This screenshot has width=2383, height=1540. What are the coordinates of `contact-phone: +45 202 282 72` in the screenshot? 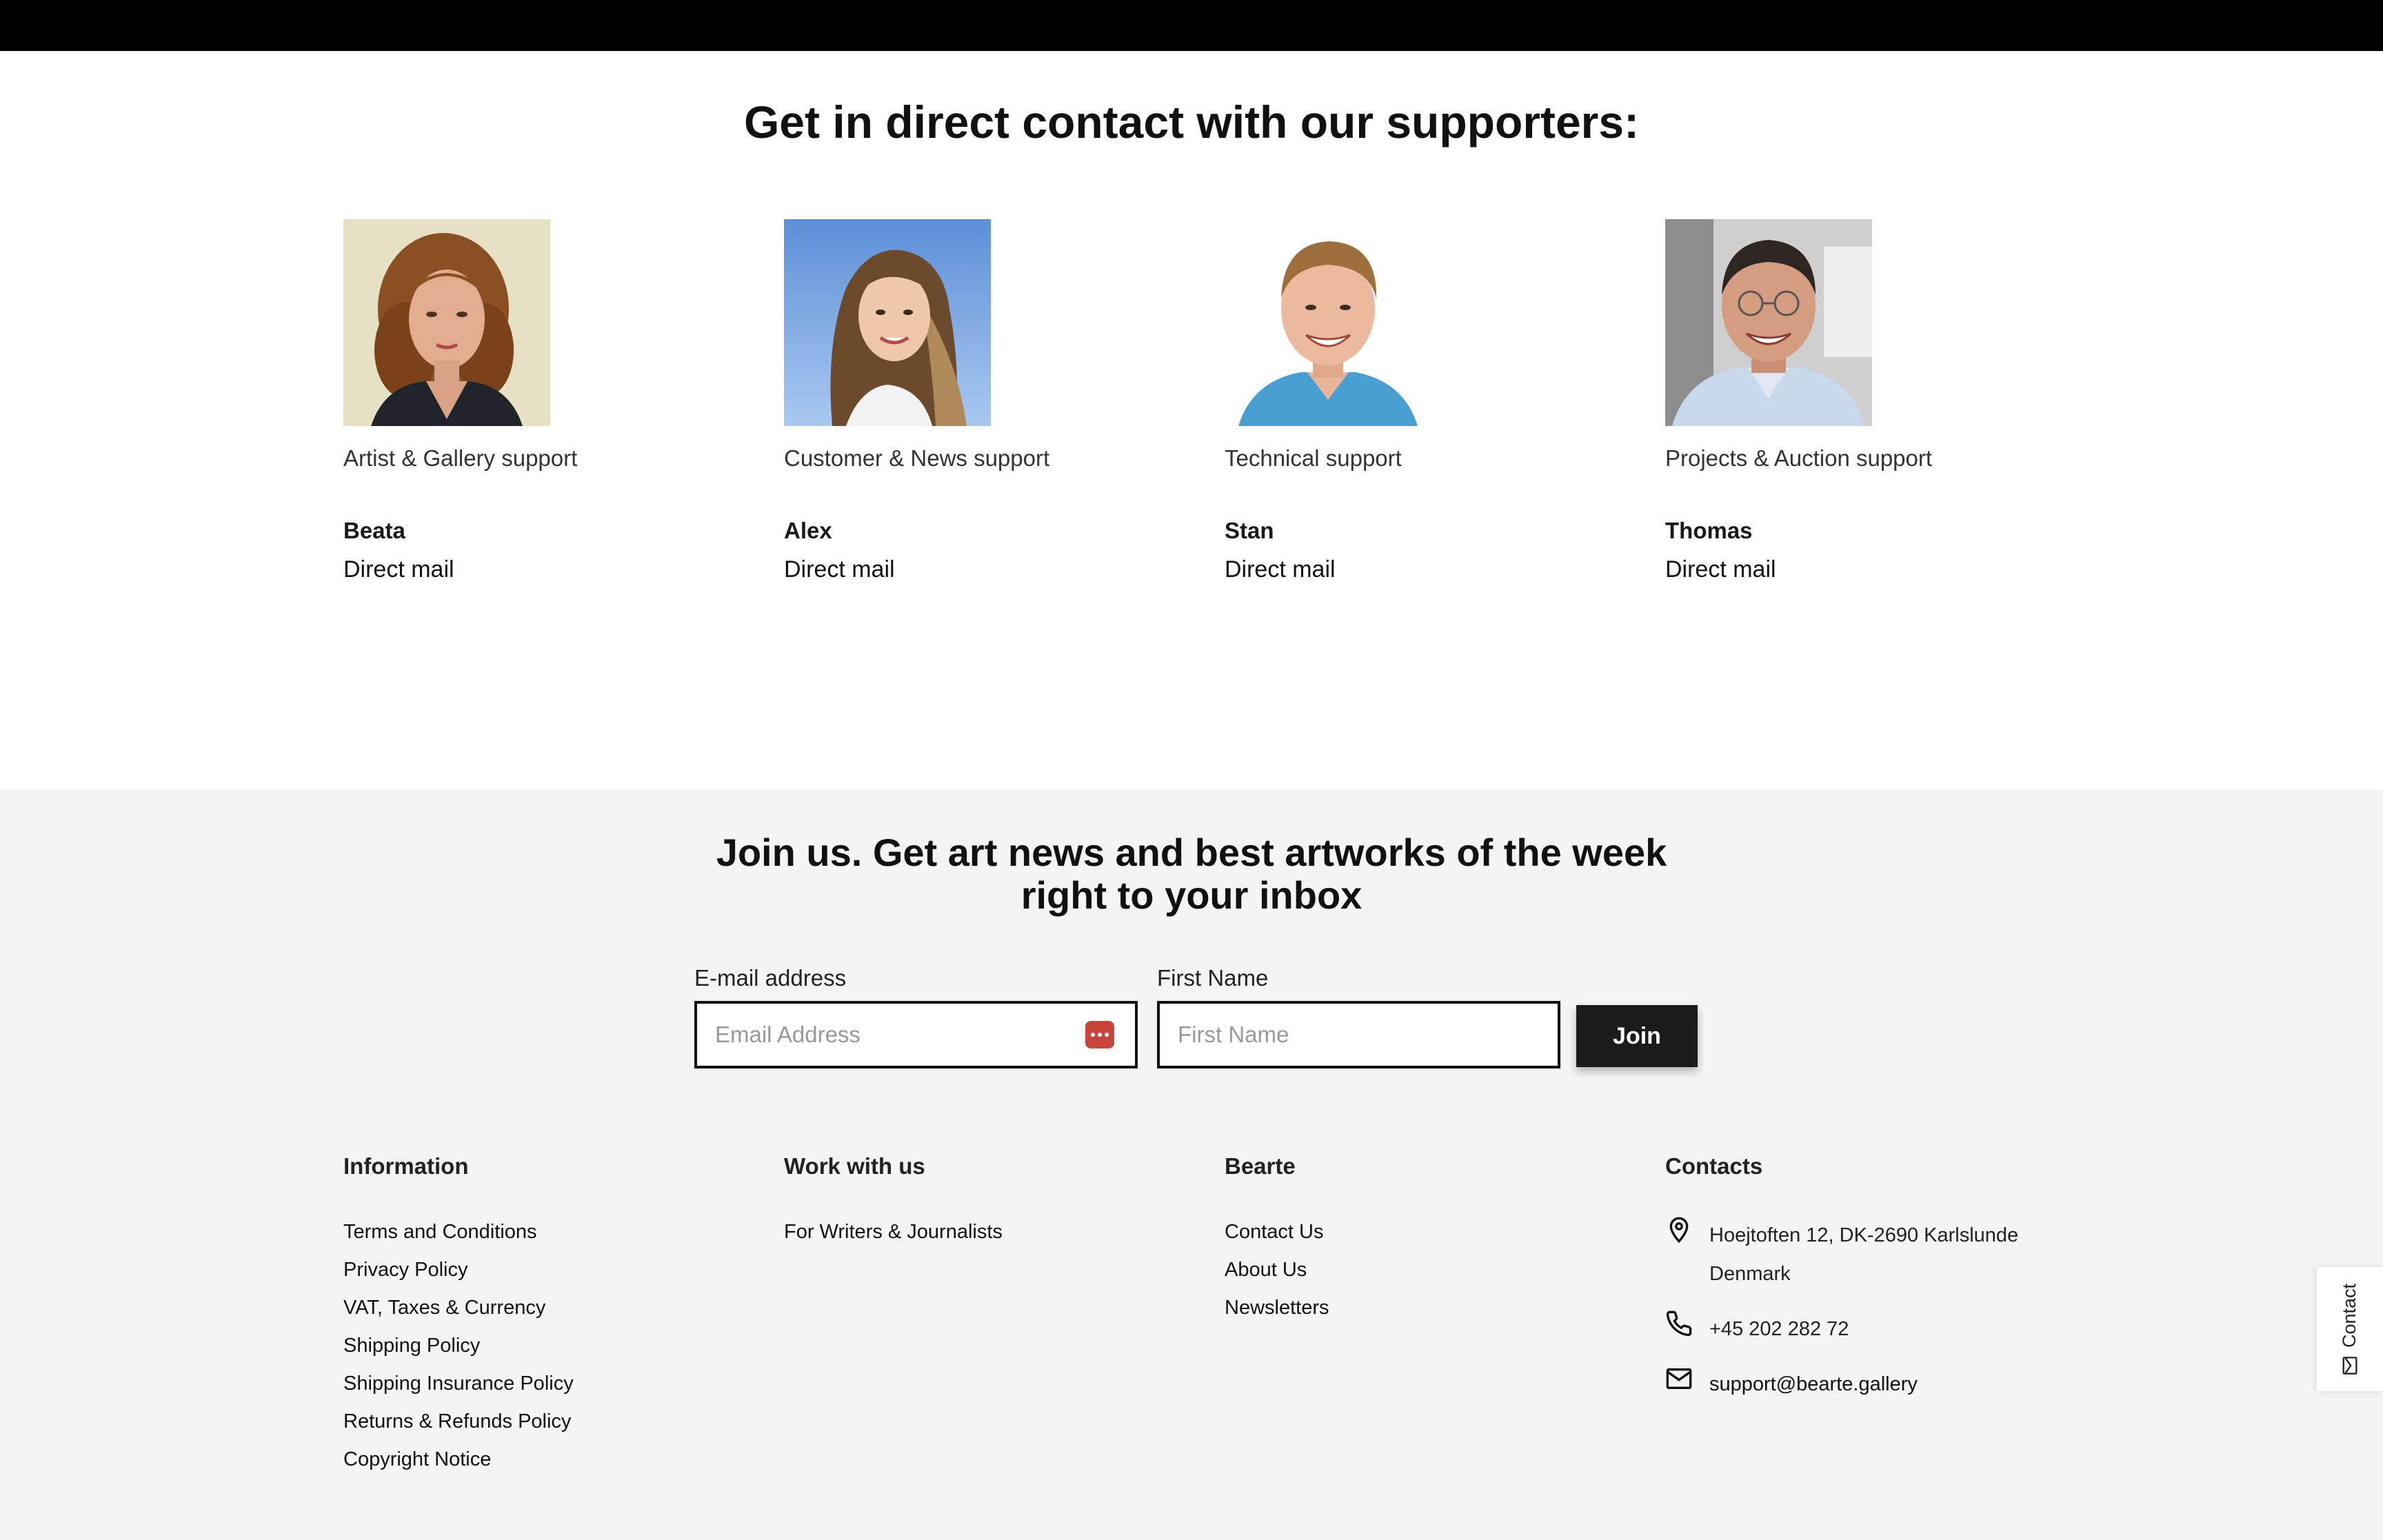 It's located at (1913, 1329).